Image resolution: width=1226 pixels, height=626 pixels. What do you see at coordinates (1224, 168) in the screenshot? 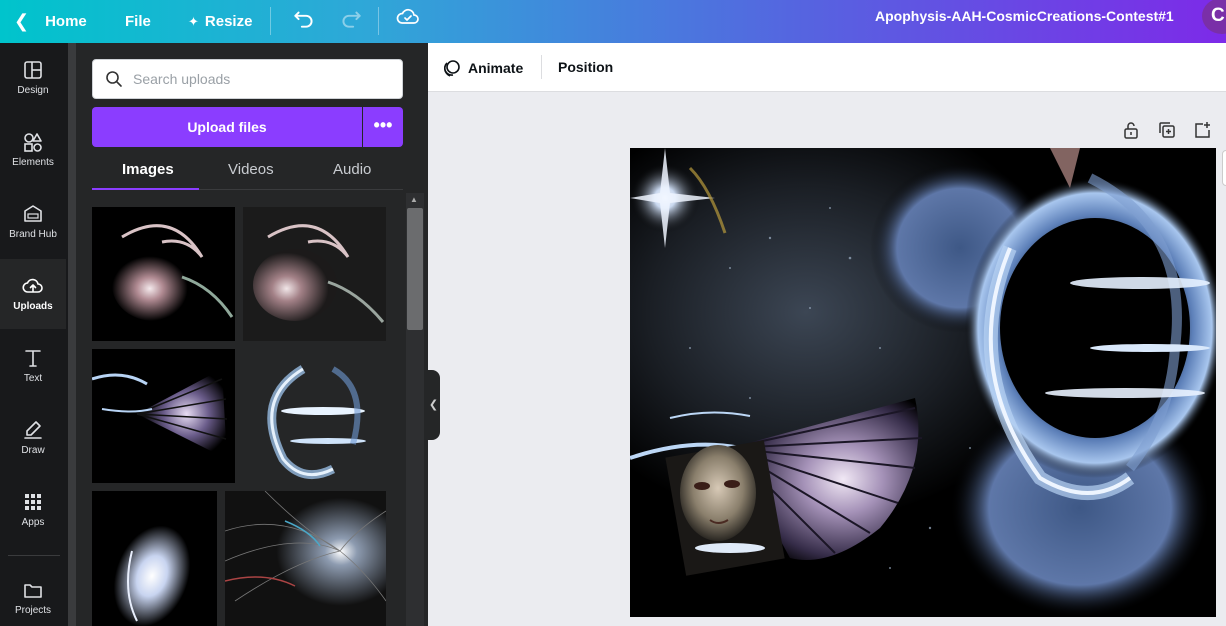
I see `resize-handle` at bounding box center [1224, 168].